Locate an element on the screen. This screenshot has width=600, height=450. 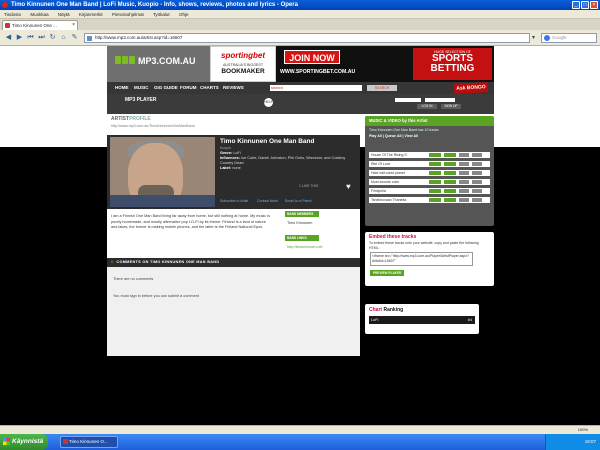
site-search-input: search is located at coordinates (316, 88).